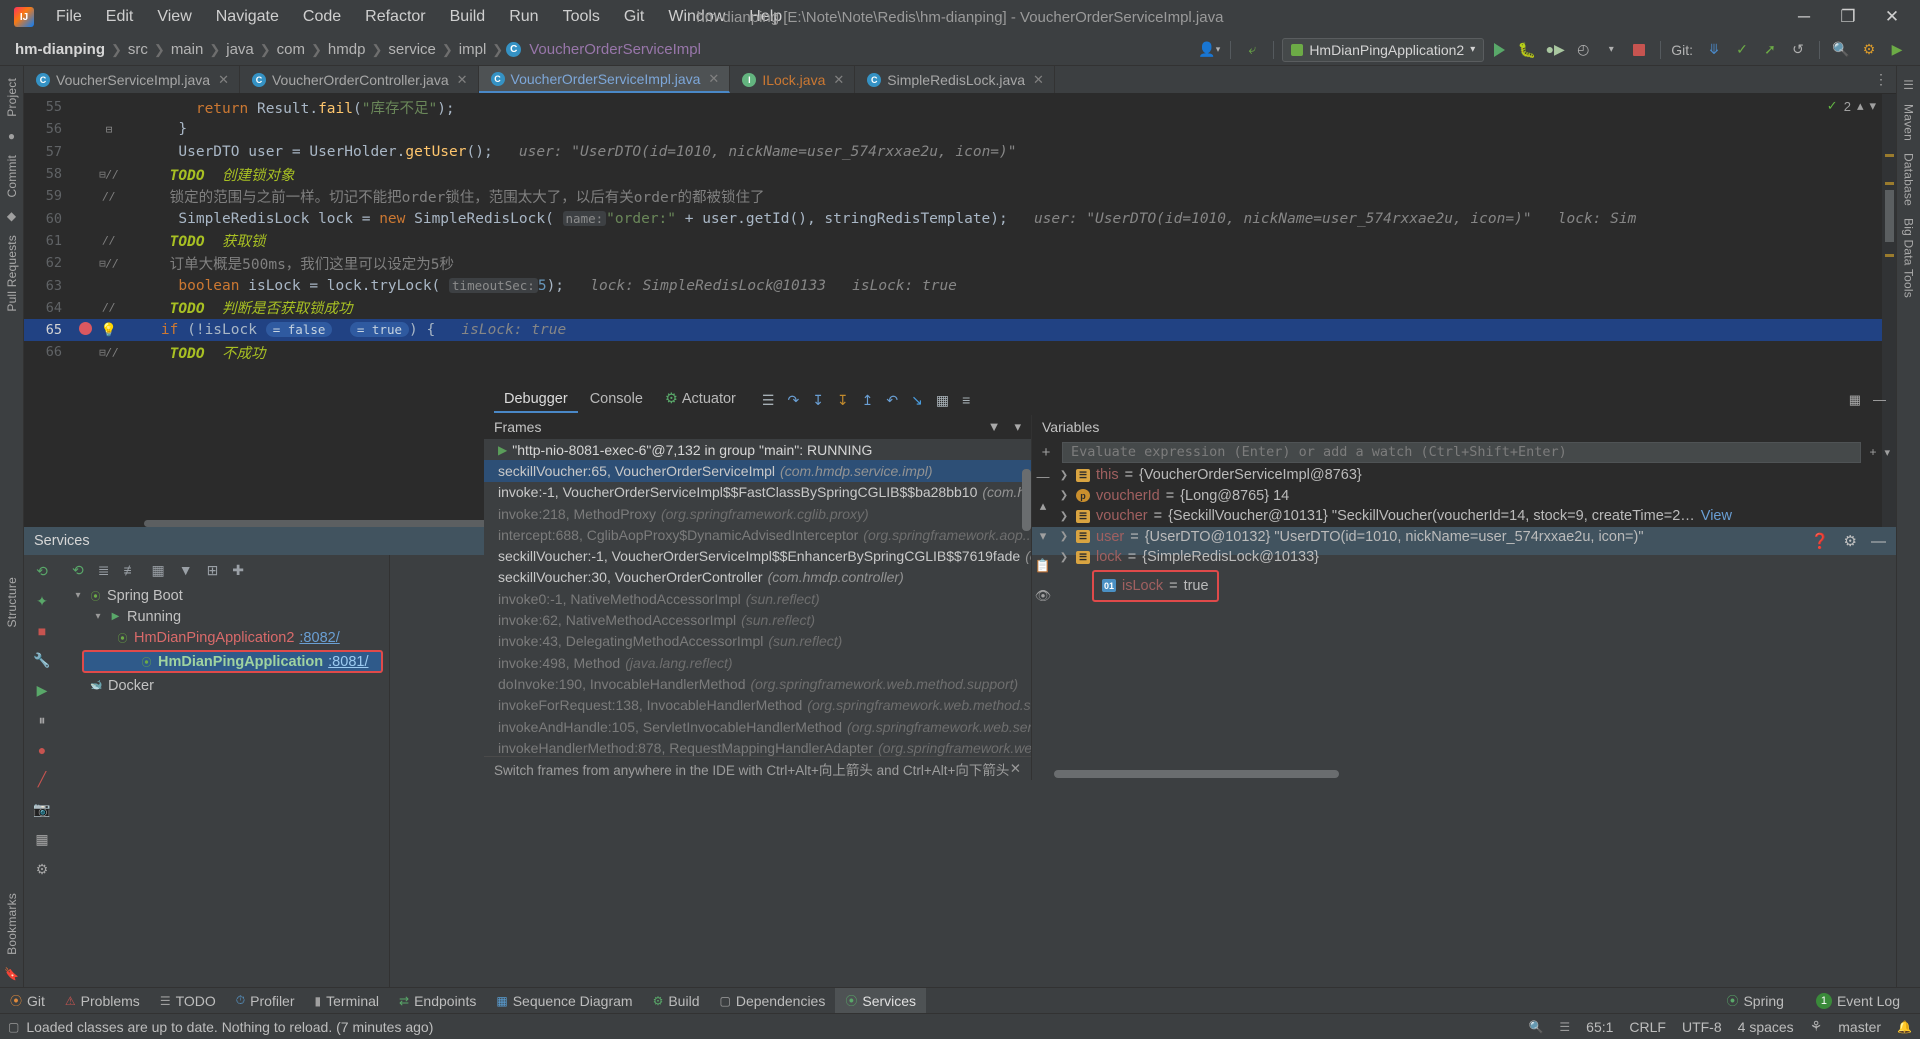 This screenshot has width=1920, height=1039. I want to click on tree-item-hmdianpingapplication2: ⦿ HmDianPingApplication2 :8082/, so click(224, 637).